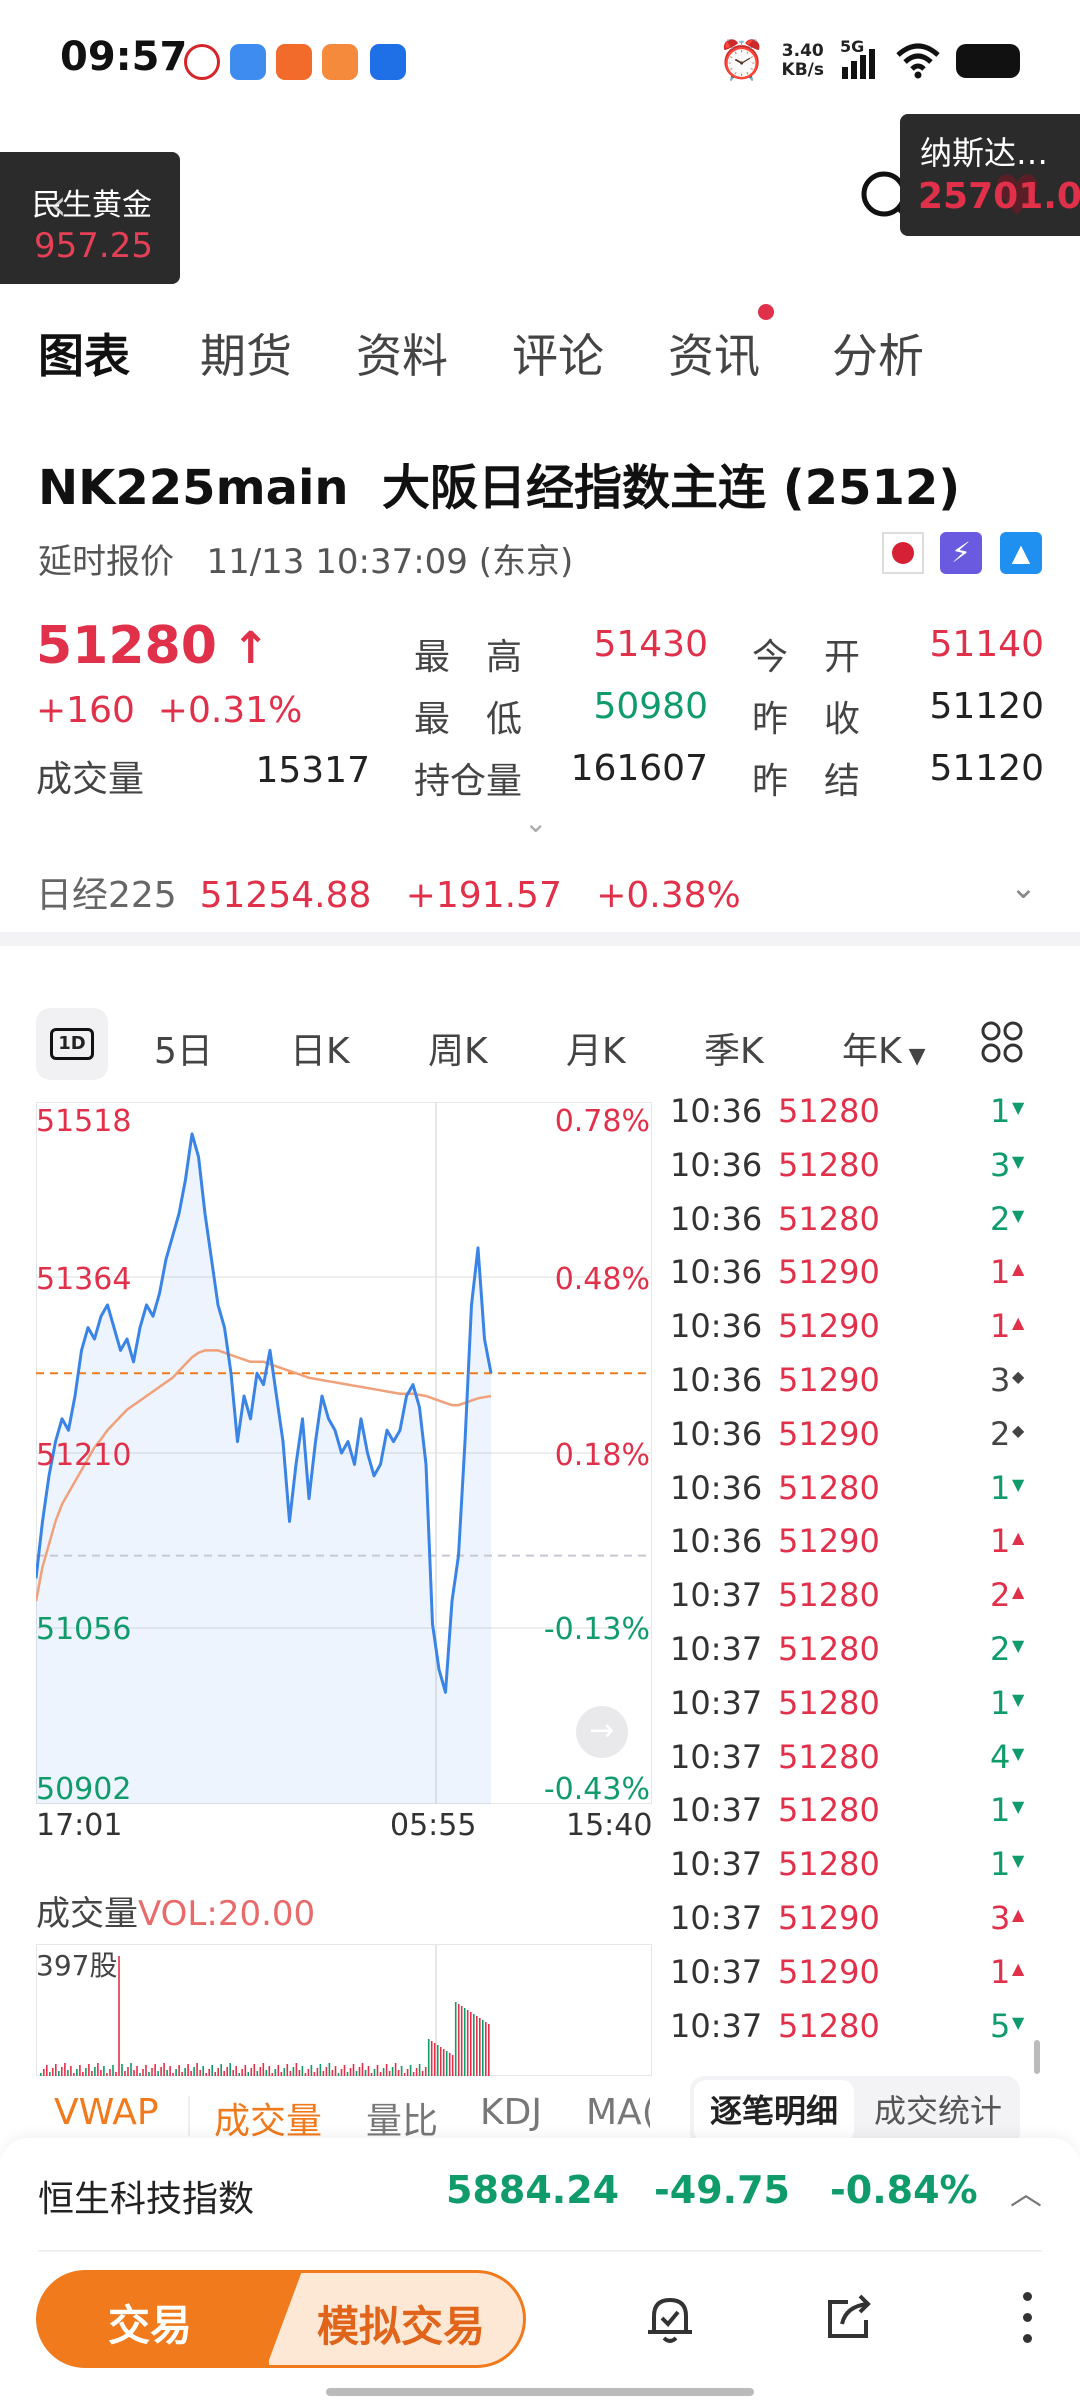  I want to click on y-pct-0: 0.78%, so click(602, 1121).